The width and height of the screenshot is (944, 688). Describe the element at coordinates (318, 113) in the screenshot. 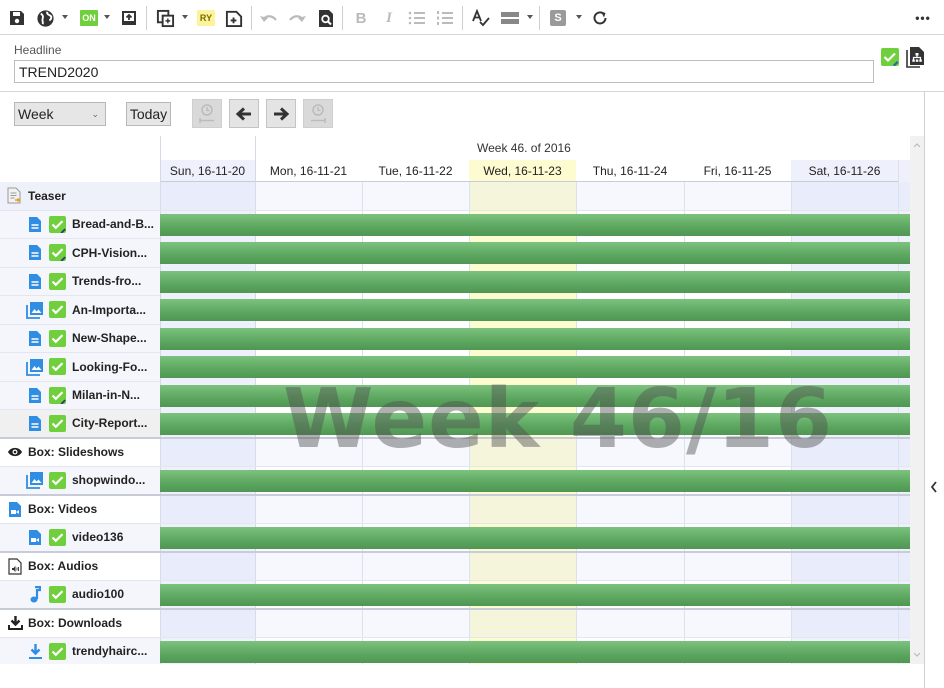

I see `go-to-end-button` at that location.